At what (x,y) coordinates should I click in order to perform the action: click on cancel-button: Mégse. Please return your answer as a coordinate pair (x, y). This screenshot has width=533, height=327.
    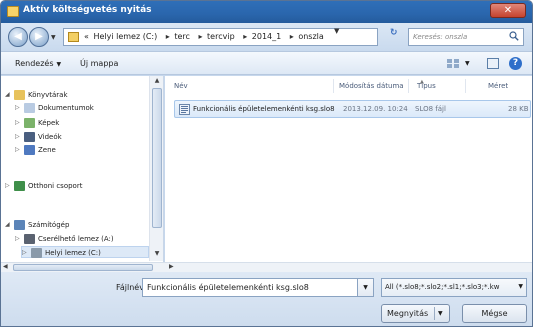
    Looking at the image, I should click on (494, 313).